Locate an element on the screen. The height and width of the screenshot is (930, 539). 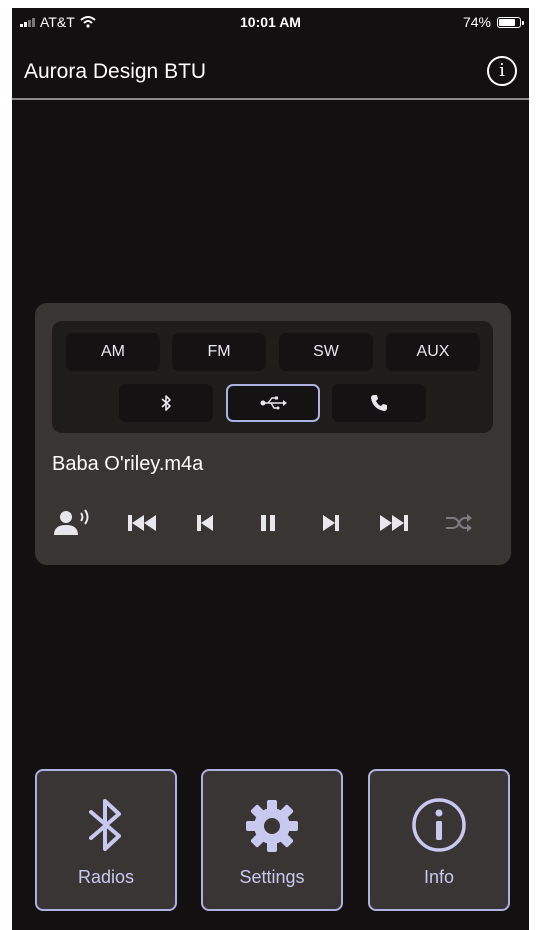
phone-source-button is located at coordinates (379, 403).